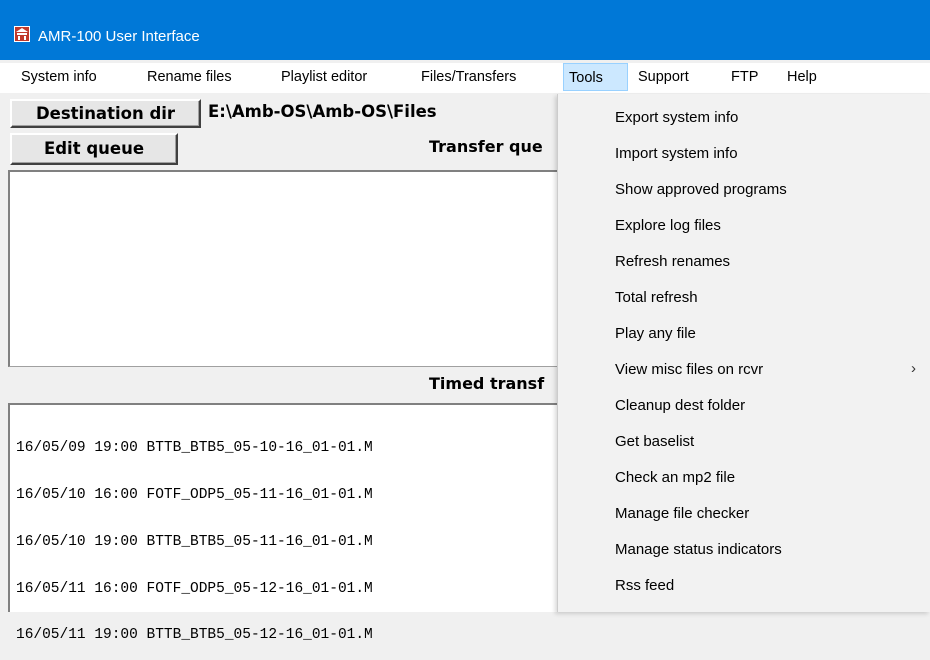 Image resolution: width=930 pixels, height=660 pixels. I want to click on menuitem-manage-file-checker: Manage file checker, so click(744, 514).